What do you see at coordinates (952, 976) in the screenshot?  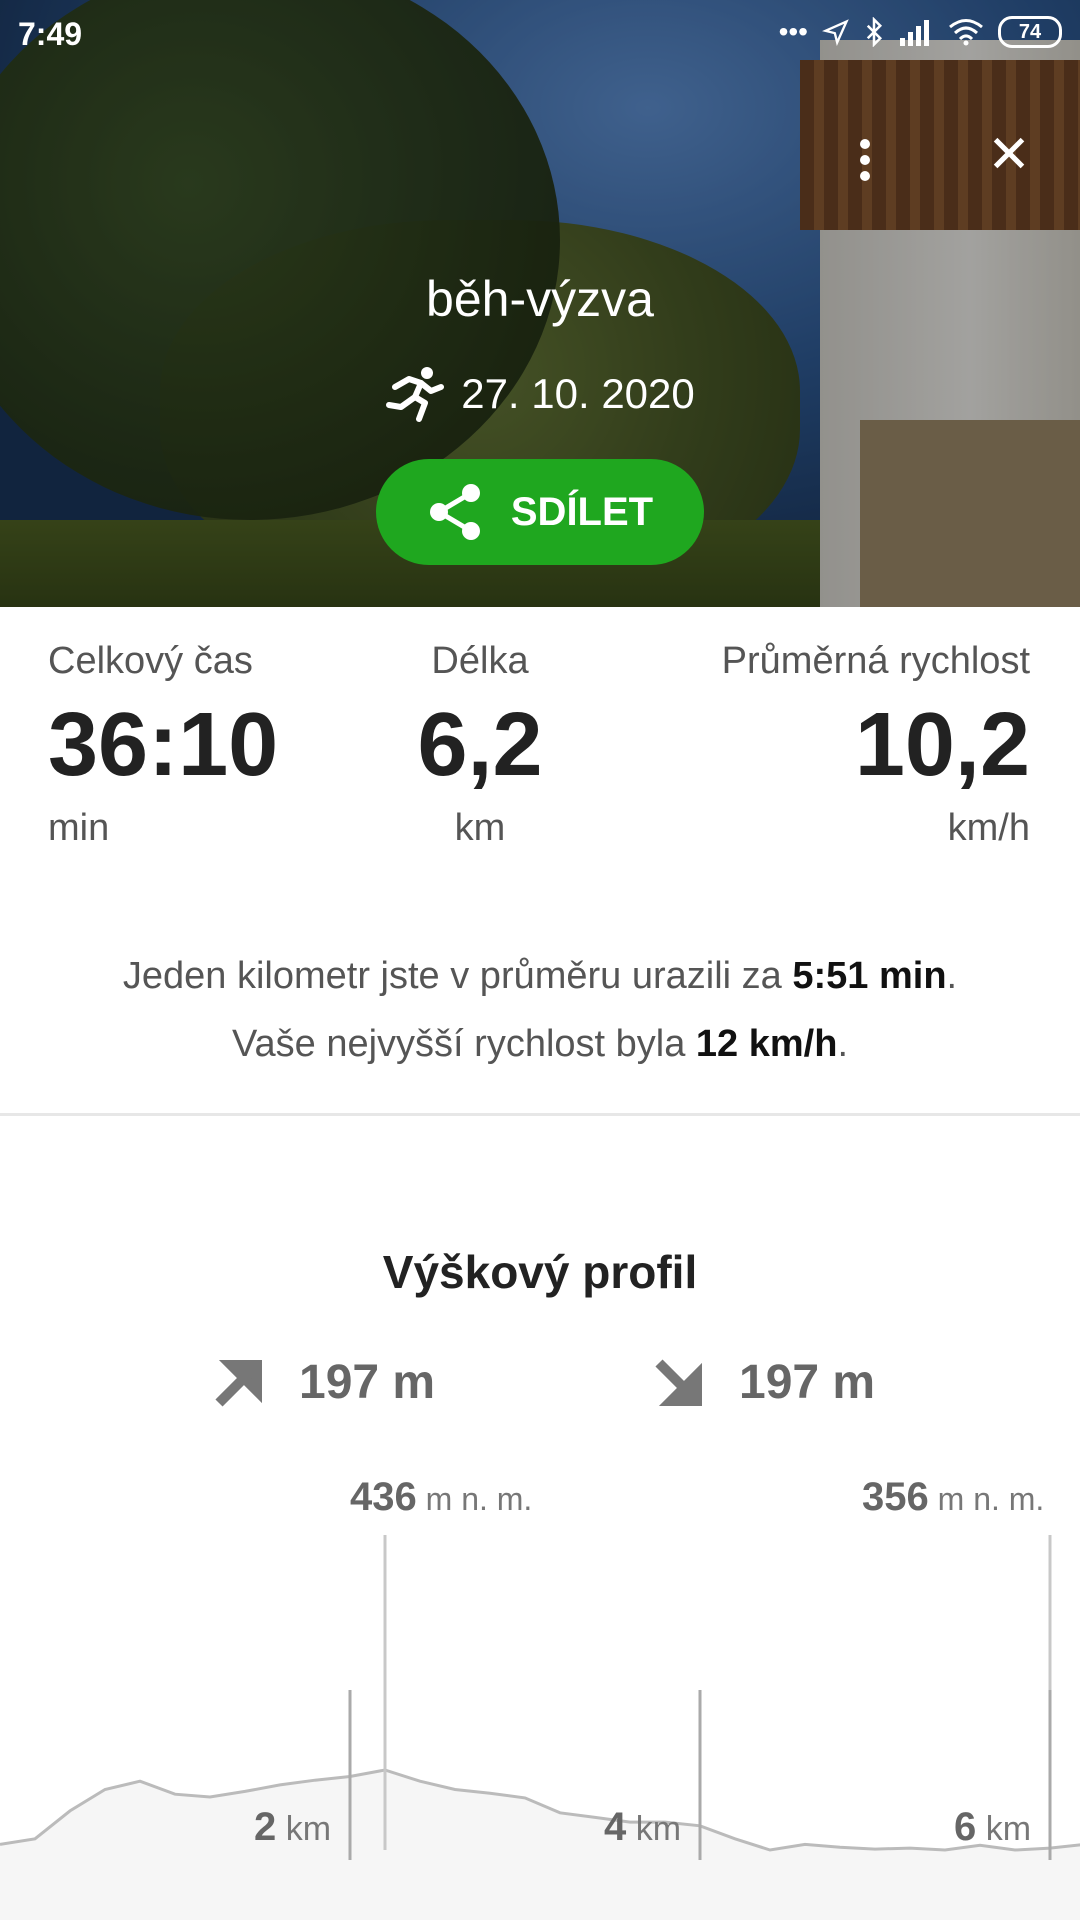 I see `pace-suffix: .` at bounding box center [952, 976].